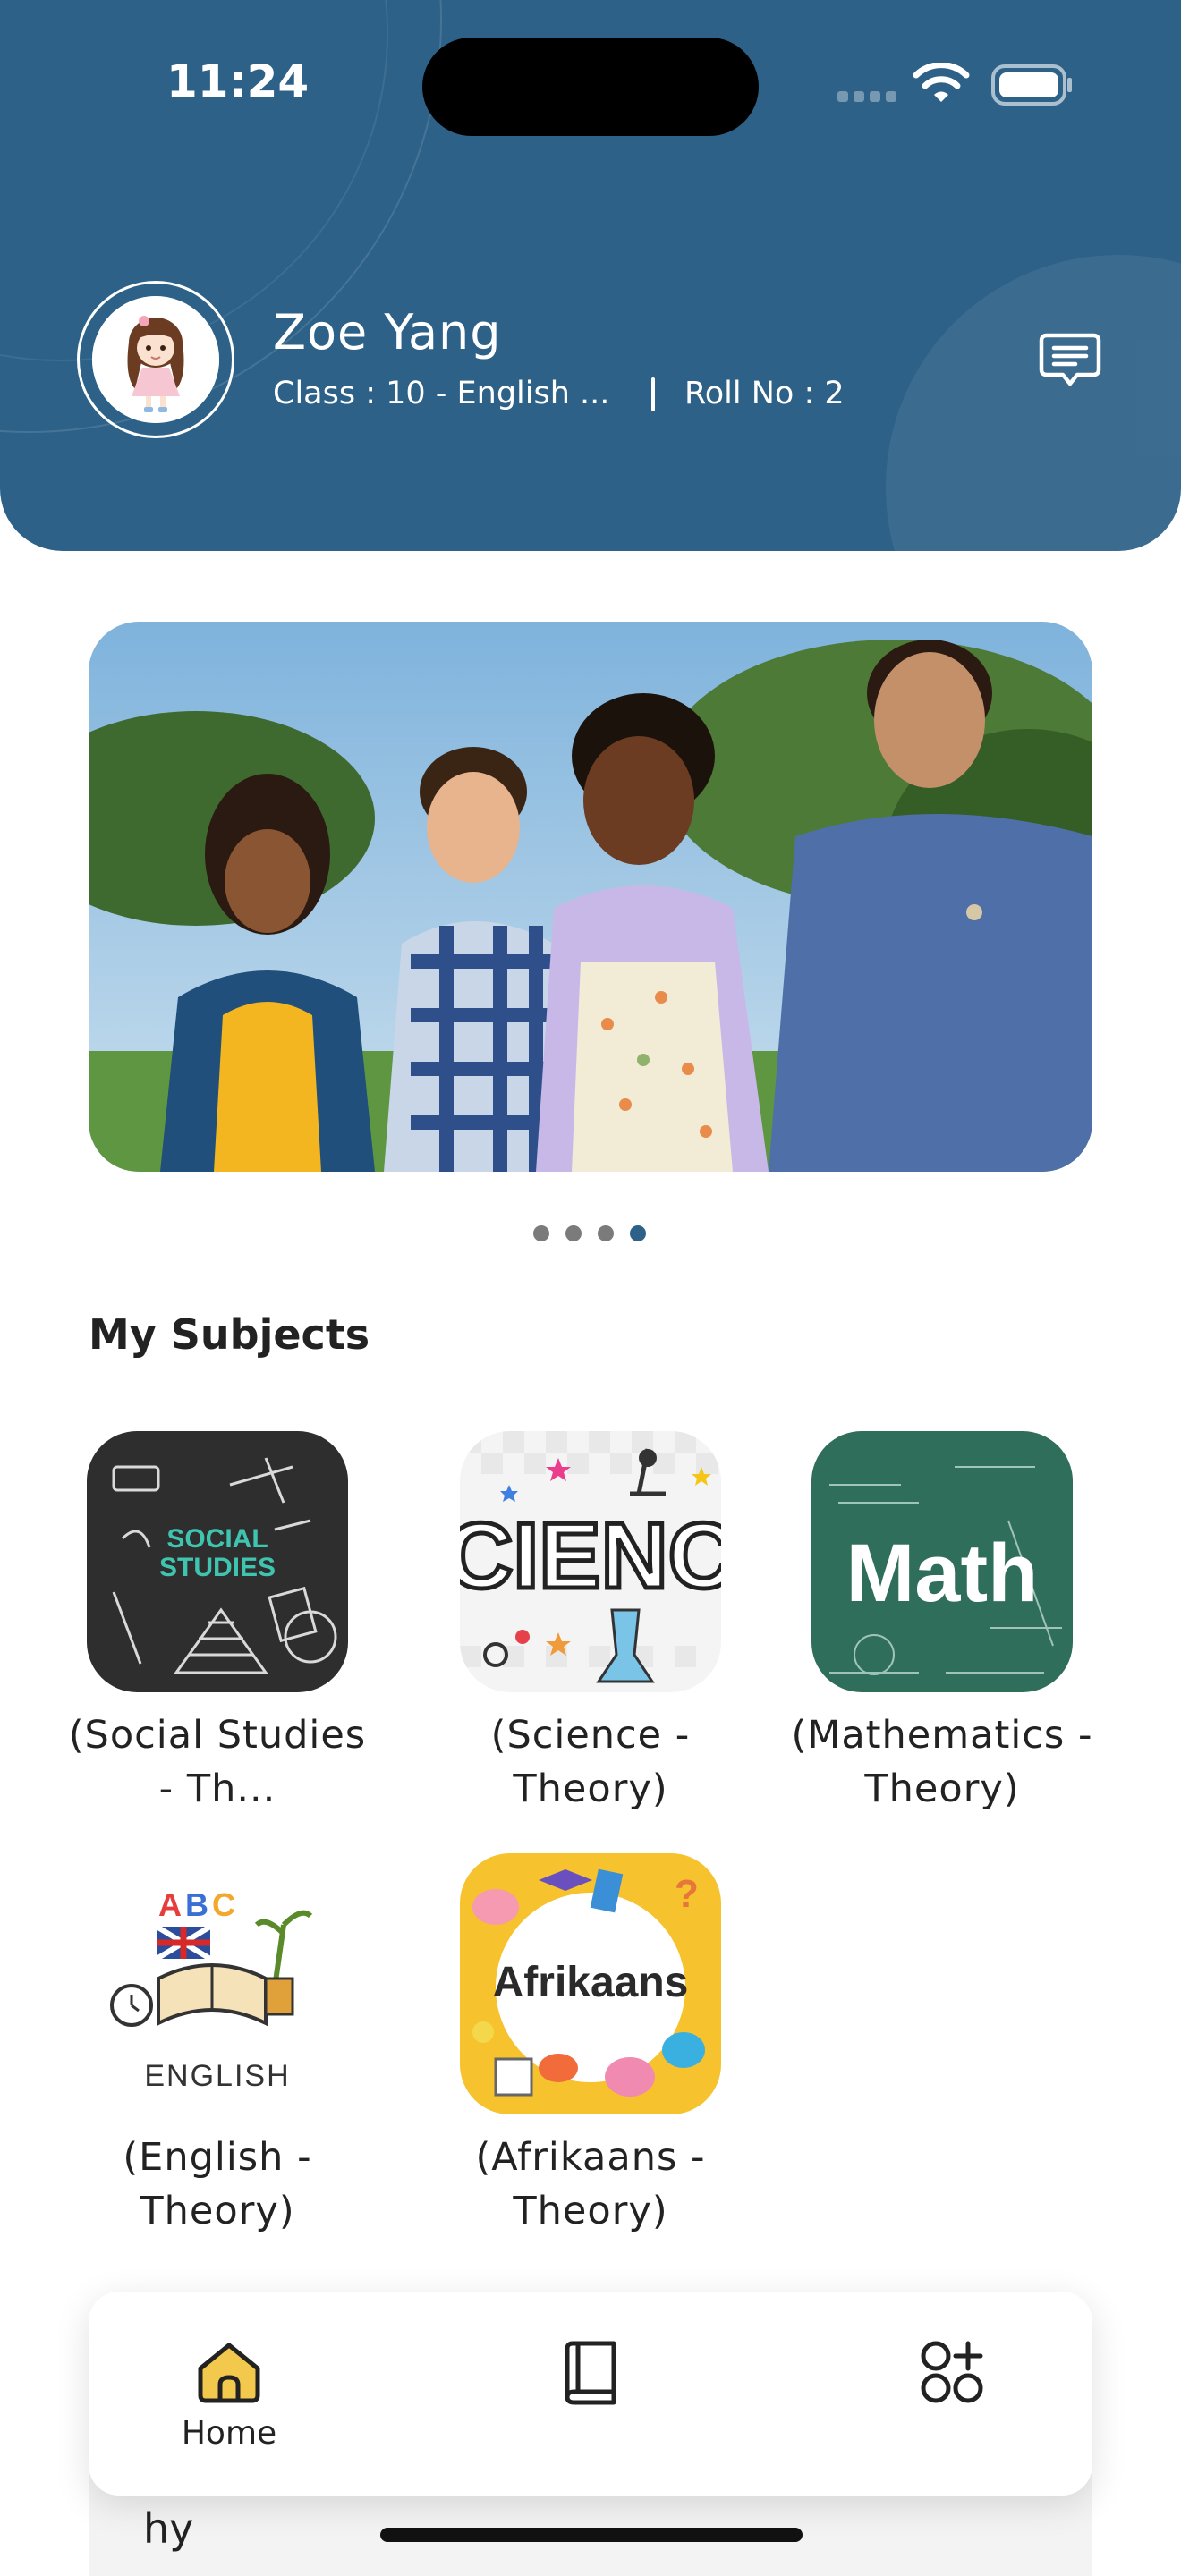 The width and height of the screenshot is (1181, 2576). I want to click on carousel-dot-active, so click(638, 1233).